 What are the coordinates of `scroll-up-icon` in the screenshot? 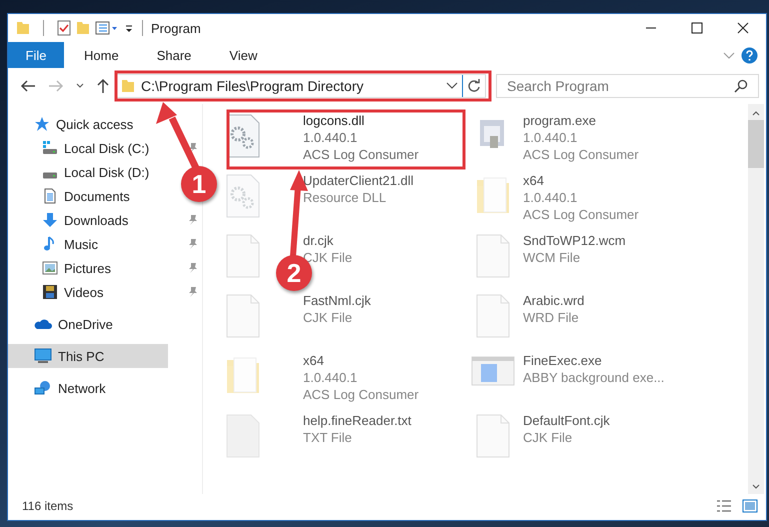 It's located at (756, 113).